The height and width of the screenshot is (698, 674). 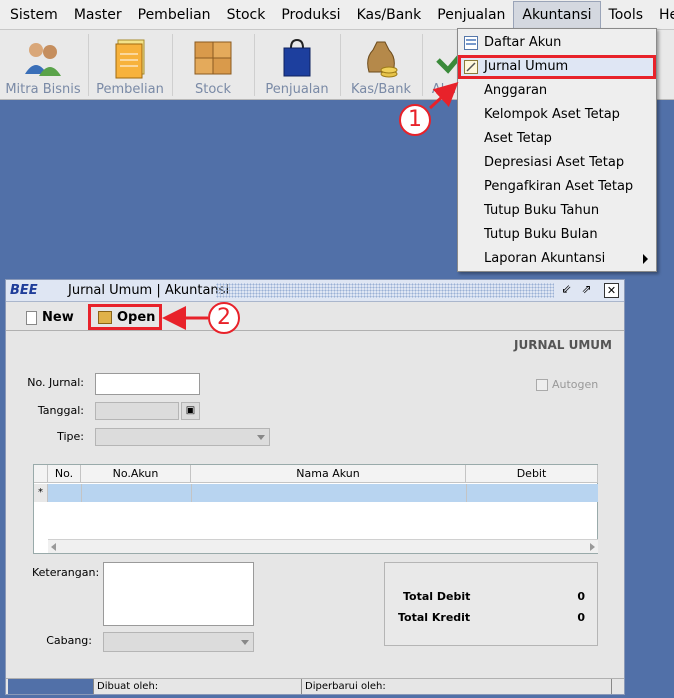 I want to click on horizontal-scrollbar, so click(x=323, y=546).